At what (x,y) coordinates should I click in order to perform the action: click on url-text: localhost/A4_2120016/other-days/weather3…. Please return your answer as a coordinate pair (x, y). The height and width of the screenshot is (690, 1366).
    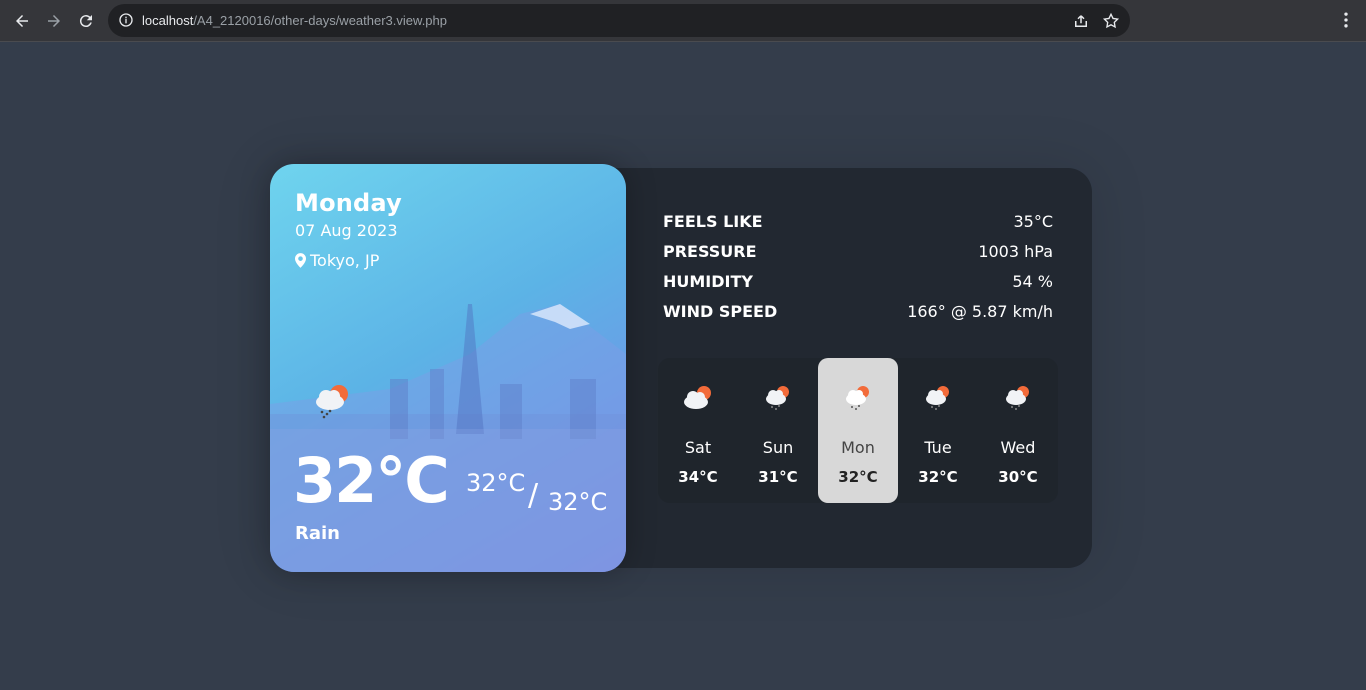
    Looking at the image, I should click on (294, 20).